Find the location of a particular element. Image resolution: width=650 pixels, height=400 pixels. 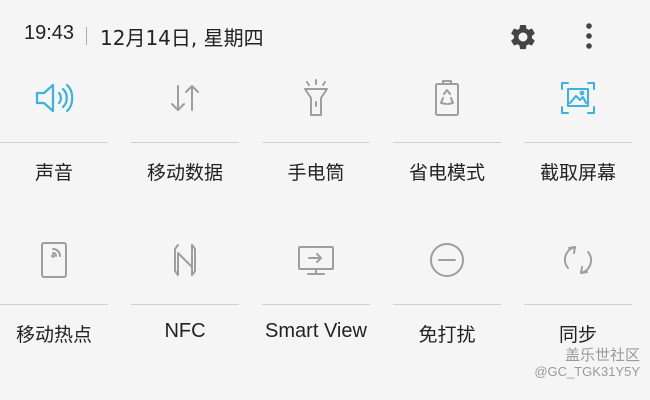

tile-label: 省电模式 is located at coordinates (446, 173).